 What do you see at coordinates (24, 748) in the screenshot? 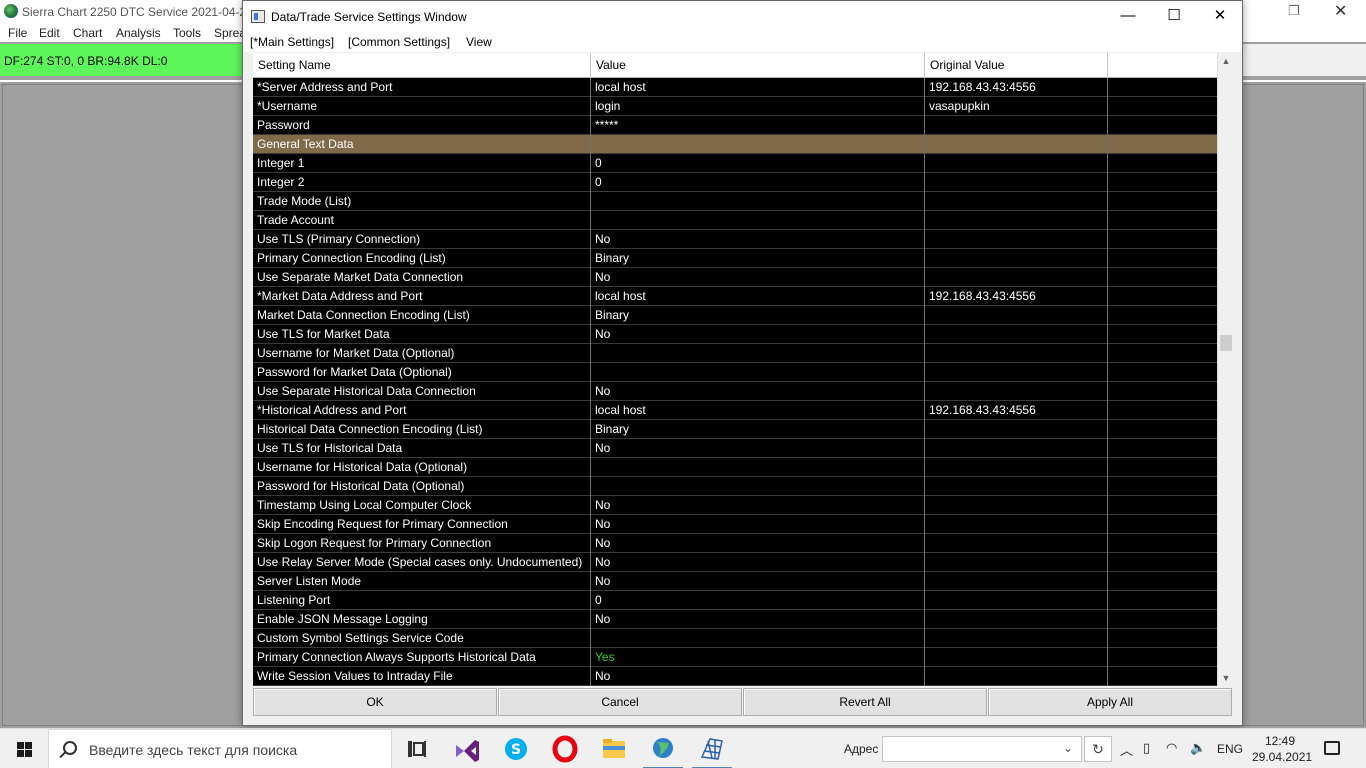
I see `windows-start-icon` at bounding box center [24, 748].